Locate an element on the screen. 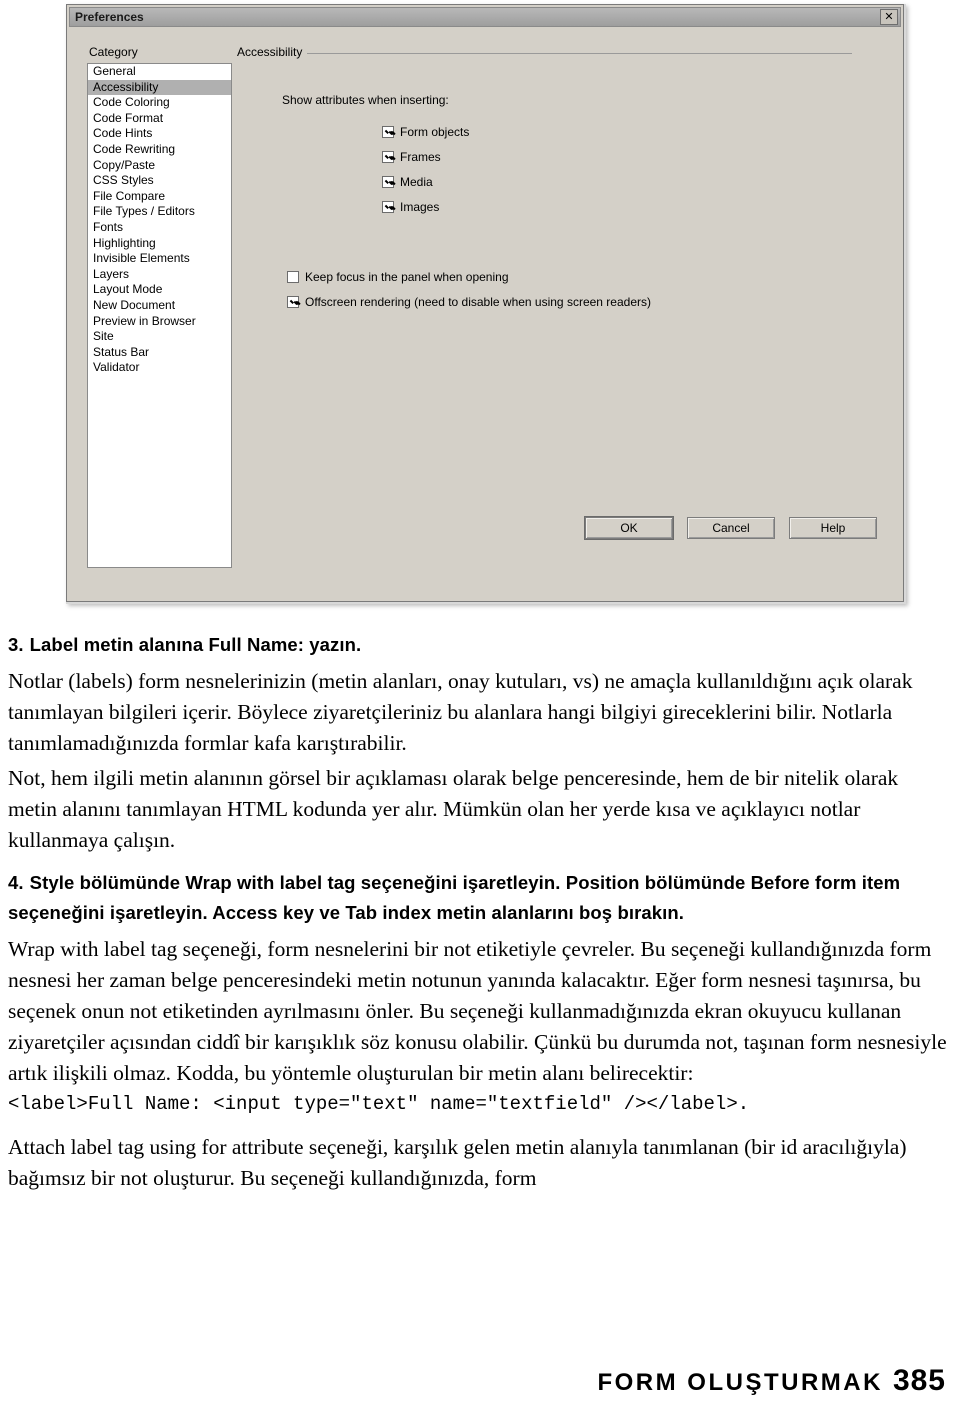 This screenshot has width=960, height=1416. checkbox-media: Media is located at coordinates (407, 182).